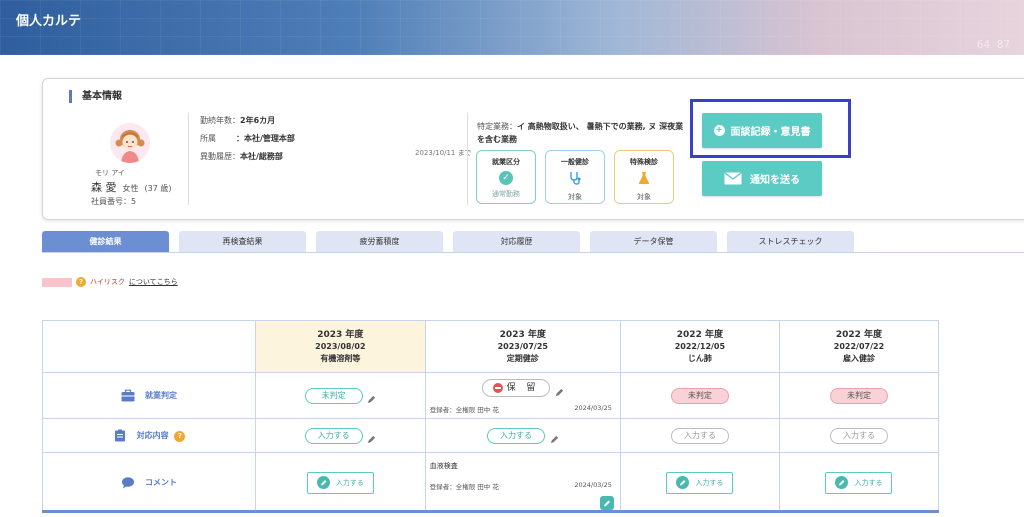  Describe the element at coordinates (149, 435) in the screenshot. I see `row-header-response: 対応内容 ?` at that location.